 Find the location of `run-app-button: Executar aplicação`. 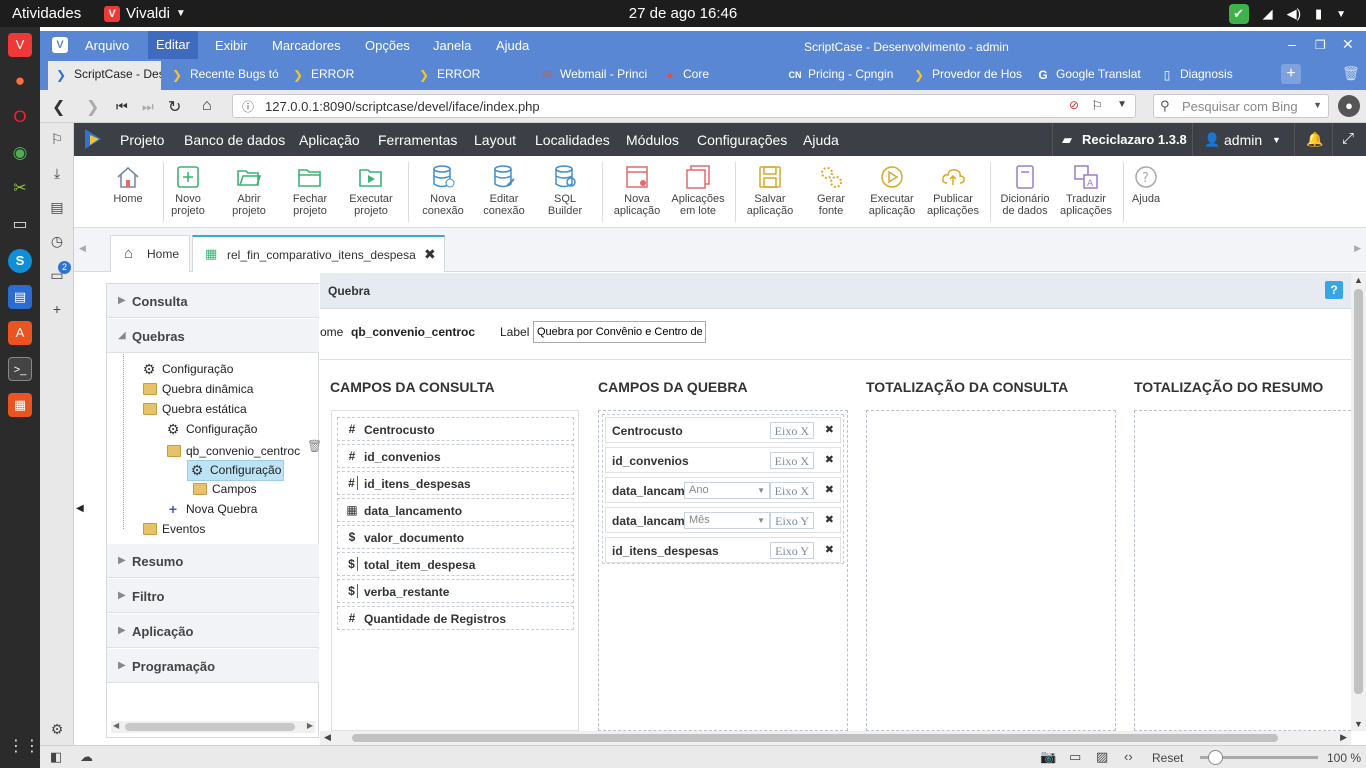

run-app-button: Executar aplicação is located at coordinates (892, 190).